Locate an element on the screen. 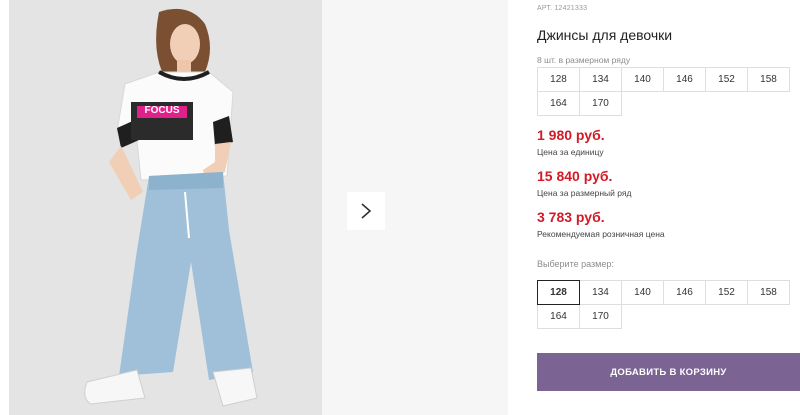 The image size is (800, 415). size-select-label: Выберите размер: is located at coordinates (575, 264).